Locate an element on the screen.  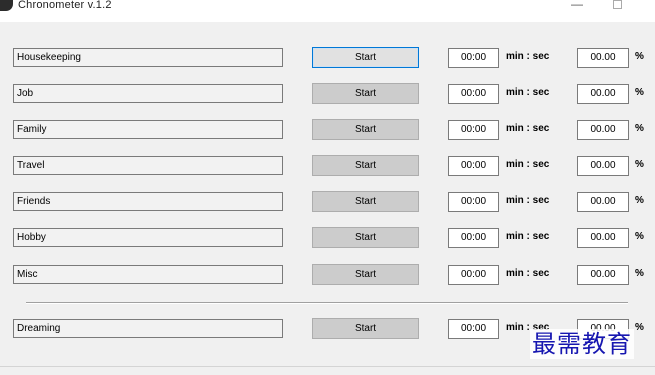
app-icon is located at coordinates (6, 5).